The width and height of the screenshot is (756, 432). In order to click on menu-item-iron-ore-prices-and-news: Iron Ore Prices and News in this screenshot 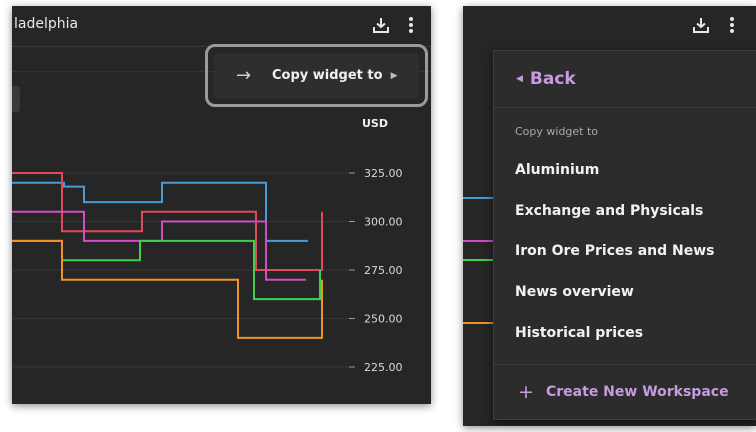, I will do `click(615, 251)`.